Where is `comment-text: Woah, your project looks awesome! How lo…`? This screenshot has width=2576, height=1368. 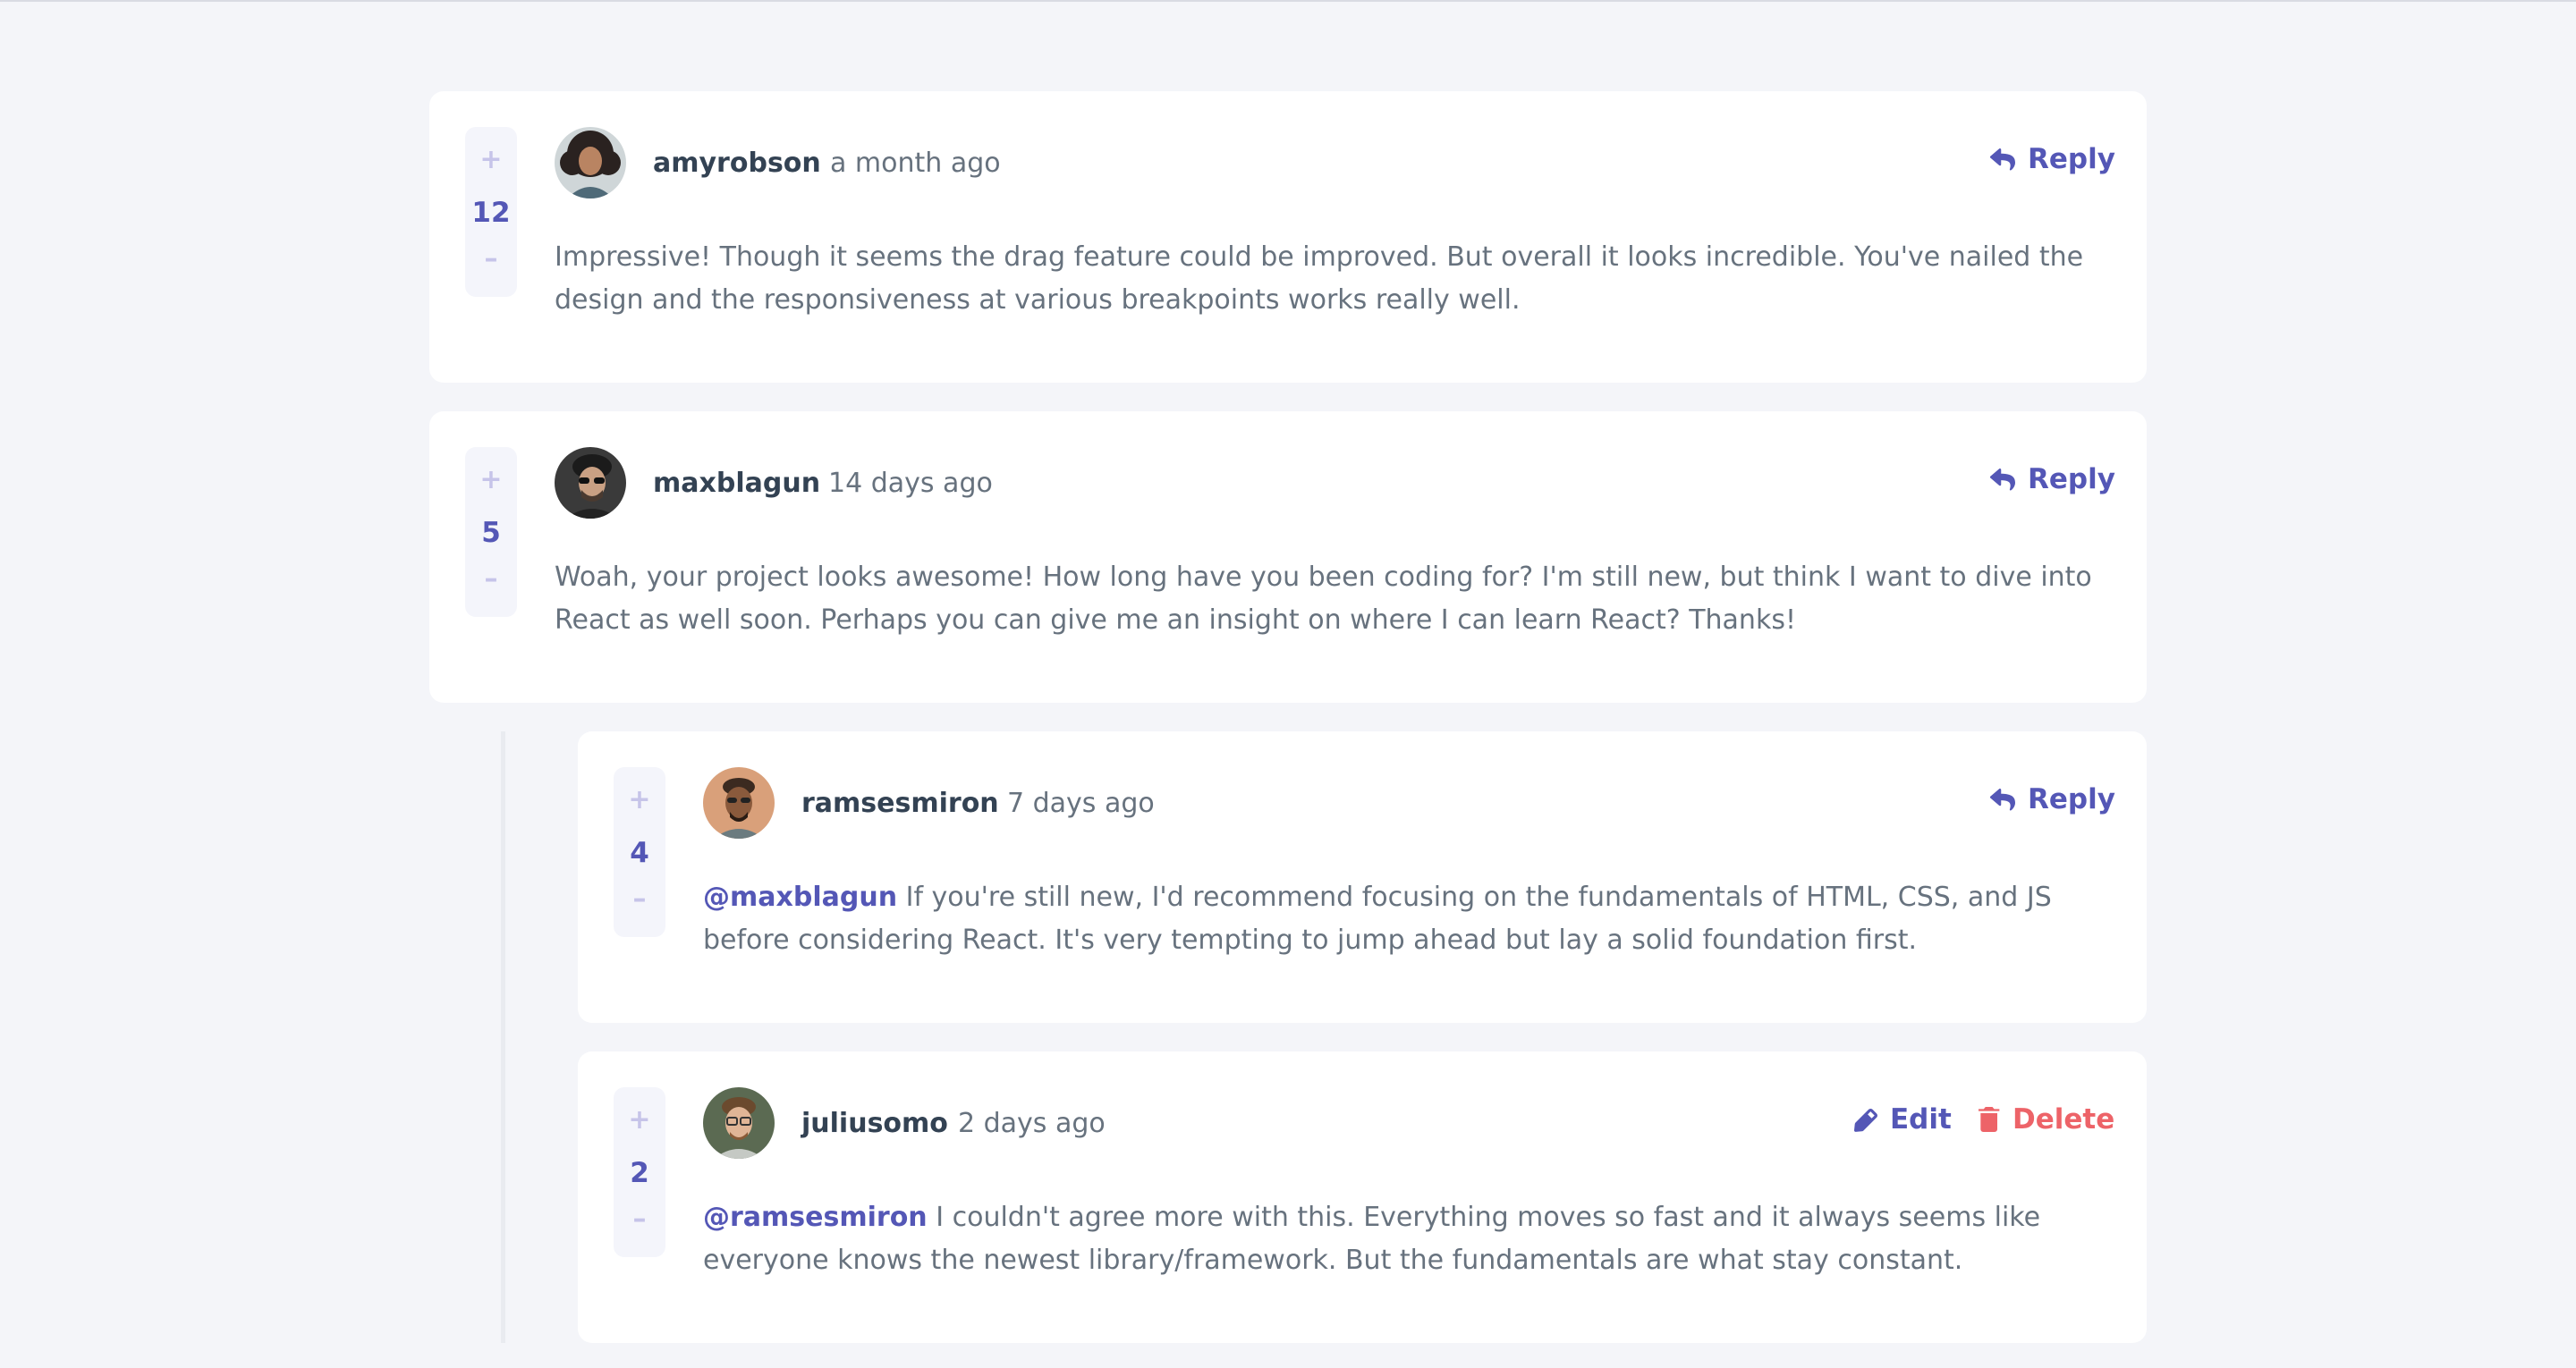 comment-text: Woah, your project looks awesome! How lo… is located at coordinates (1323, 599).